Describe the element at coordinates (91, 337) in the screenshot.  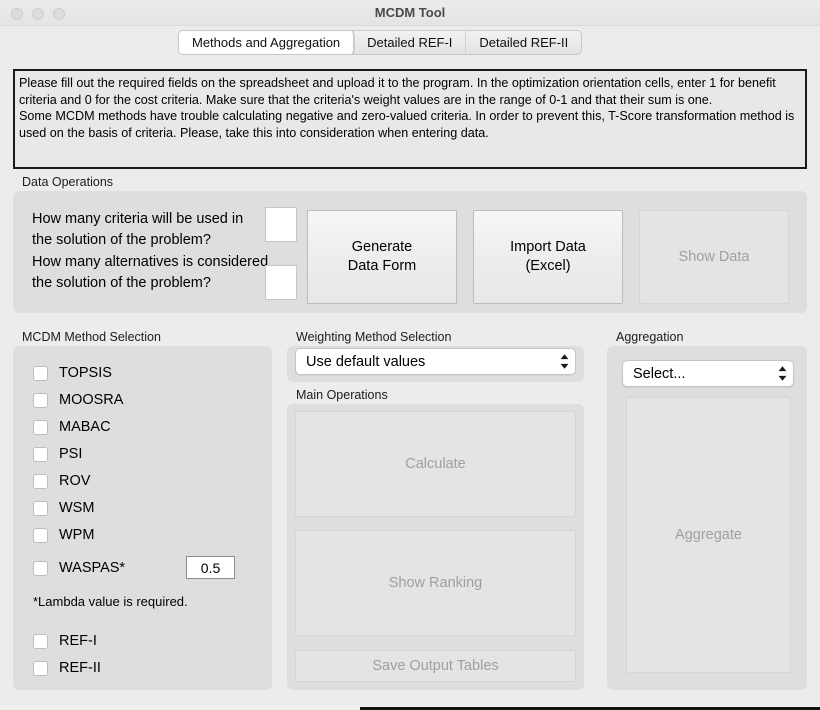
I see `mcdm-method-selection-group-label: MCDM Method Selection` at that location.